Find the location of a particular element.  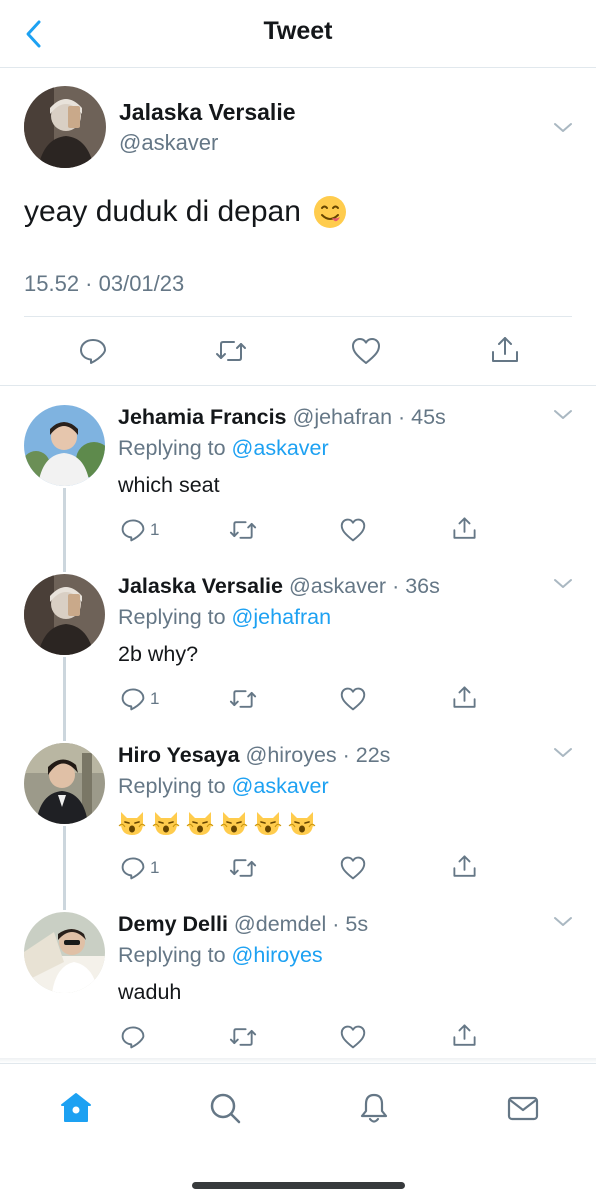

tweet-actions is located at coordinates (298, 353).